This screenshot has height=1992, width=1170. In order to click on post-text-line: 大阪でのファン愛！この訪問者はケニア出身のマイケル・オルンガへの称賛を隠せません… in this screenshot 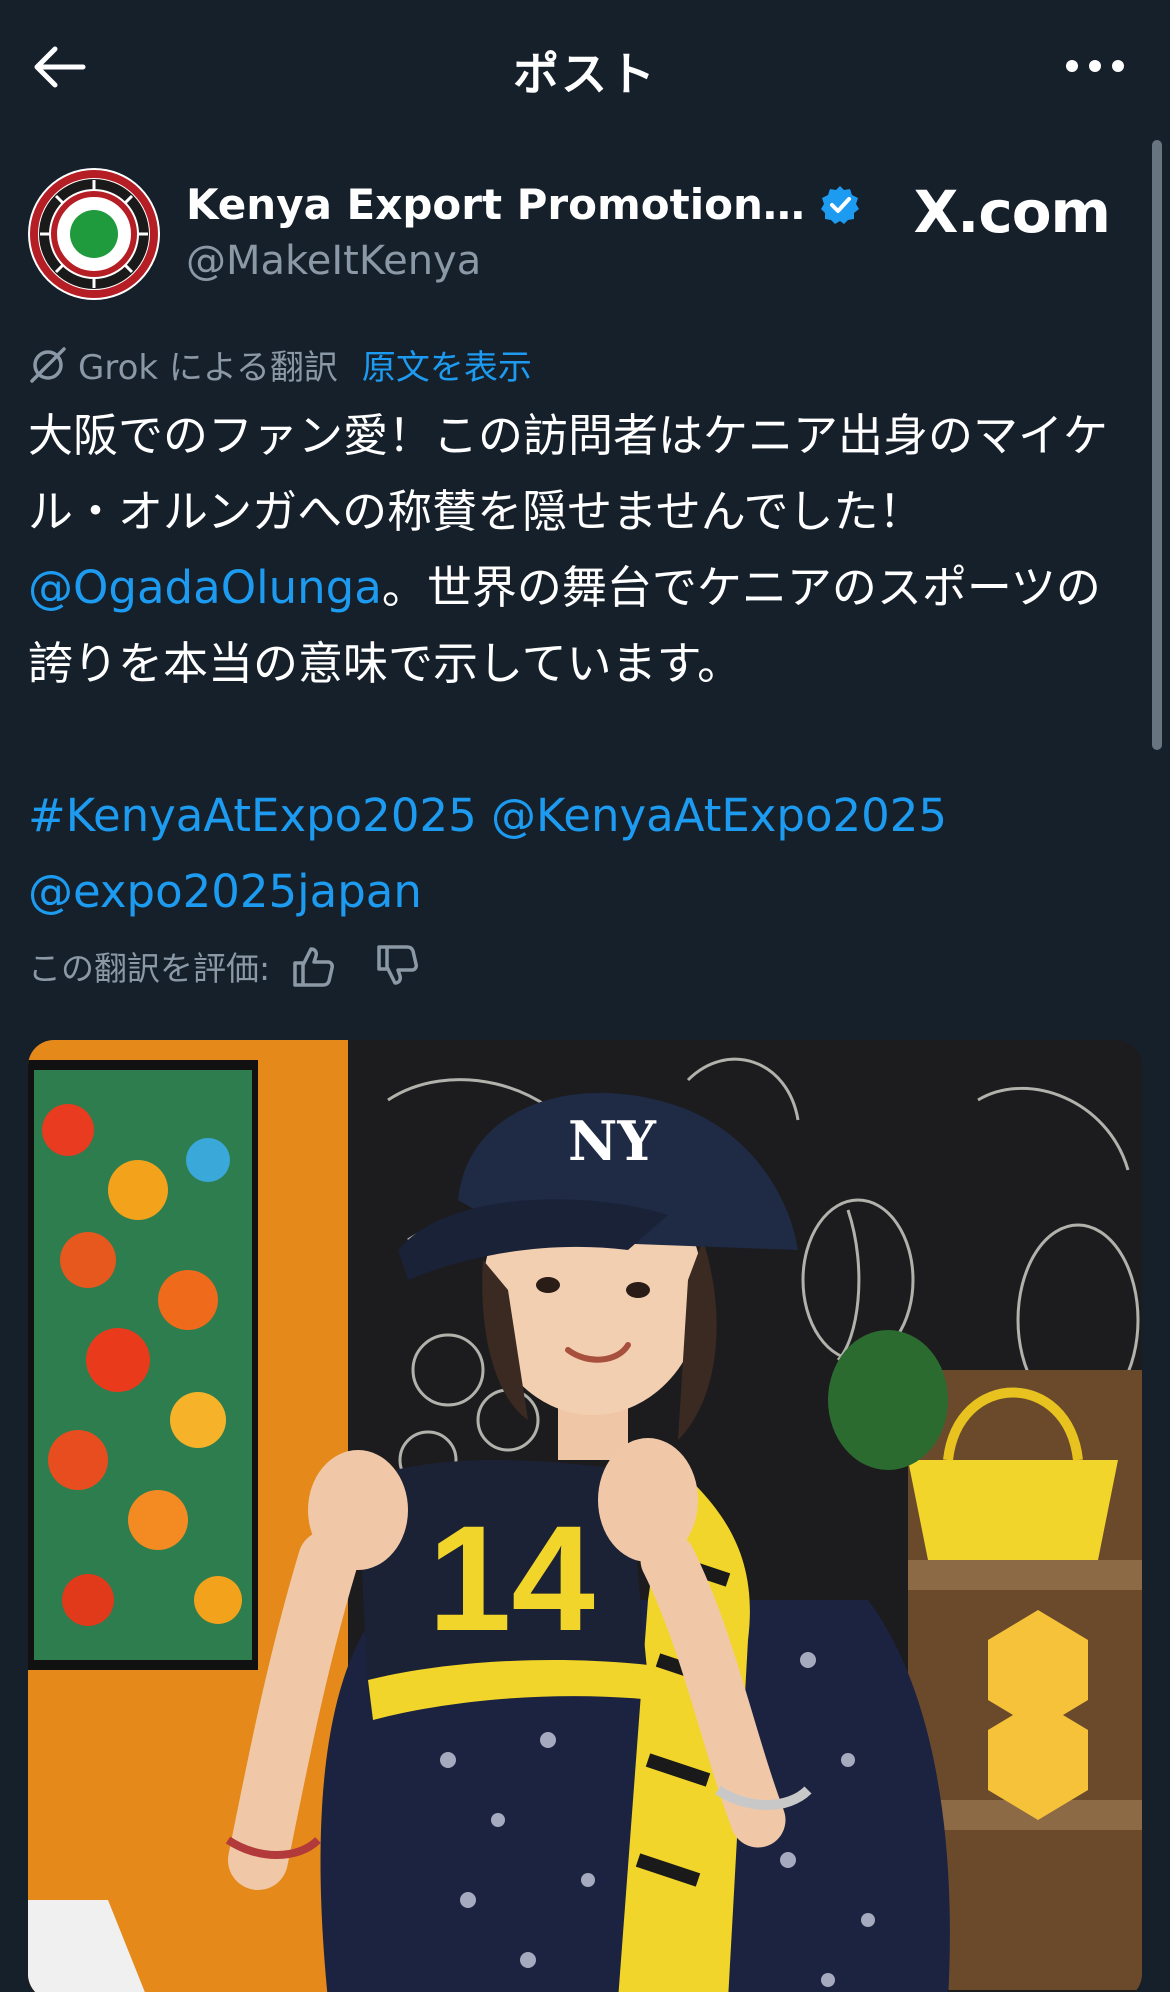, I will do `click(568, 473)`.